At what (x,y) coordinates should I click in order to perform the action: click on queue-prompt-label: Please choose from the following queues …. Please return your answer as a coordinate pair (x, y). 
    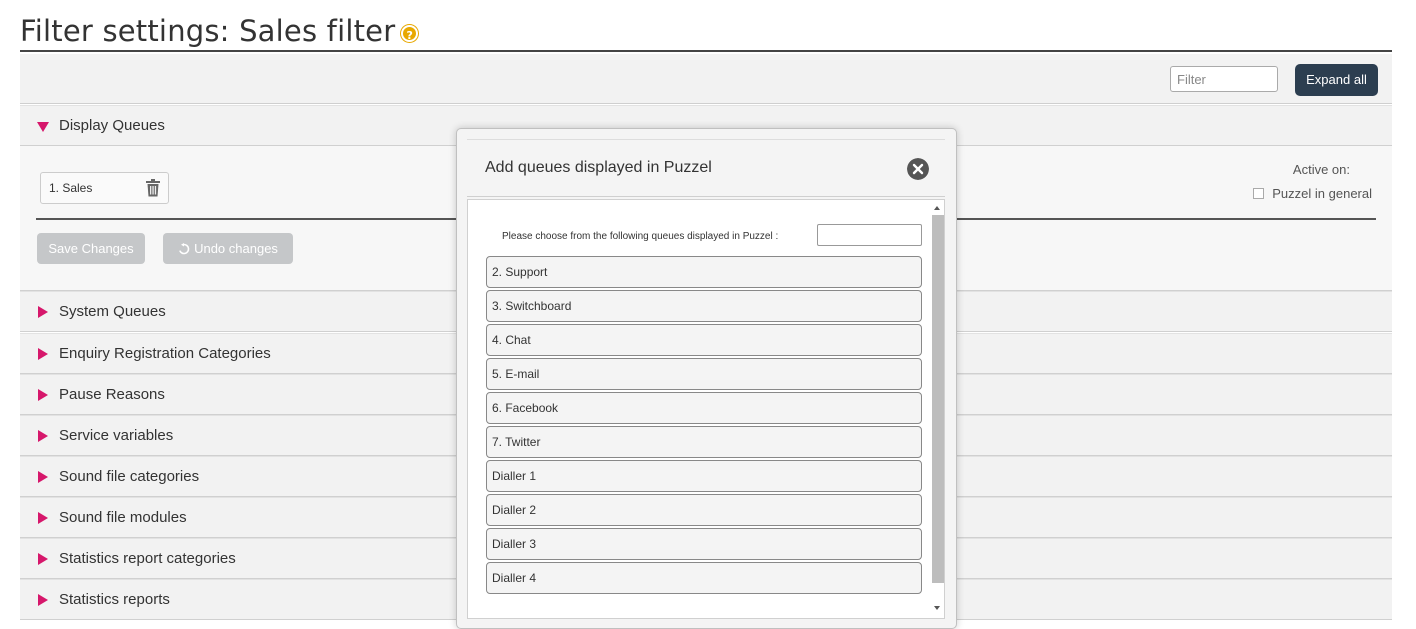
    Looking at the image, I should click on (640, 236).